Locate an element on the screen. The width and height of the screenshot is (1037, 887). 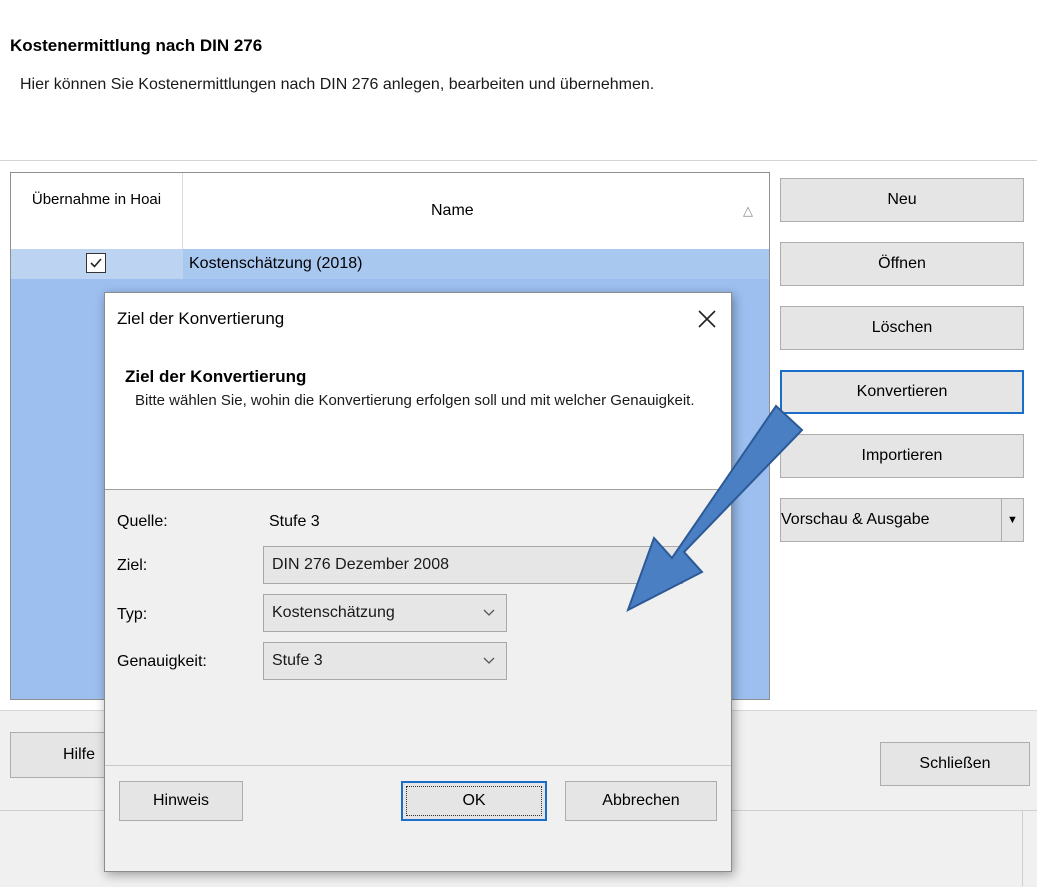
checkmark-icon is located at coordinates (96, 263).